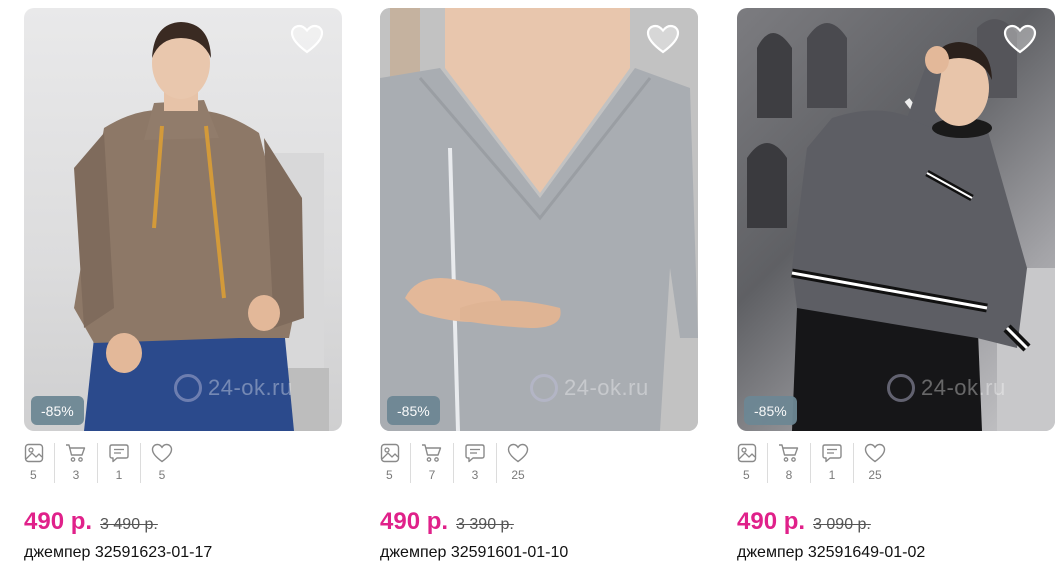 Image resolution: width=1061 pixels, height=577 pixels. I want to click on old-price: 3 390 р., so click(485, 524).